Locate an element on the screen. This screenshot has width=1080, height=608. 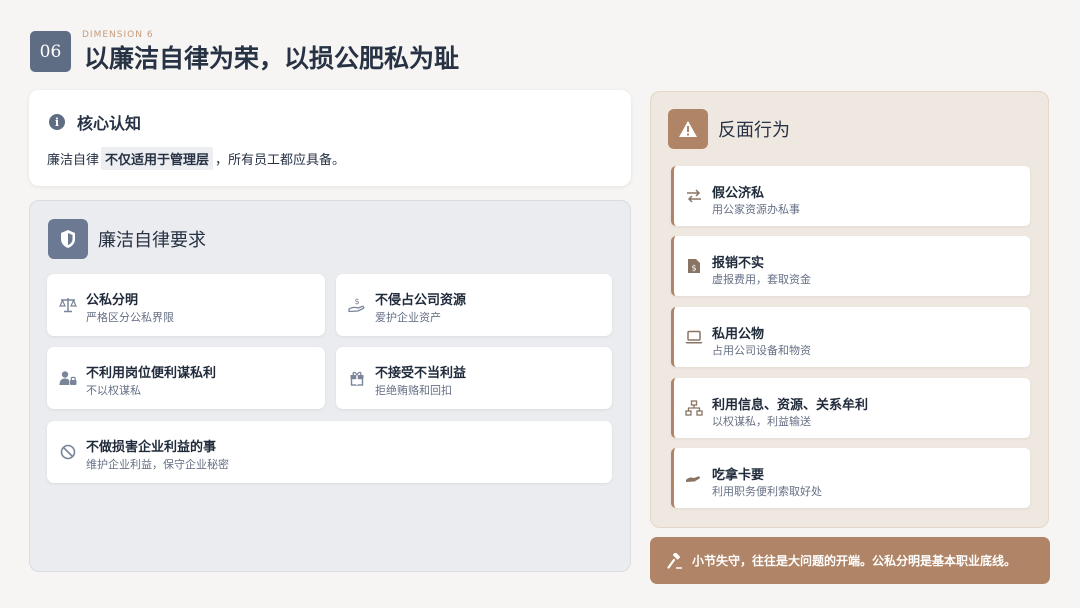
hand-take-icon is located at coordinates (694, 478).